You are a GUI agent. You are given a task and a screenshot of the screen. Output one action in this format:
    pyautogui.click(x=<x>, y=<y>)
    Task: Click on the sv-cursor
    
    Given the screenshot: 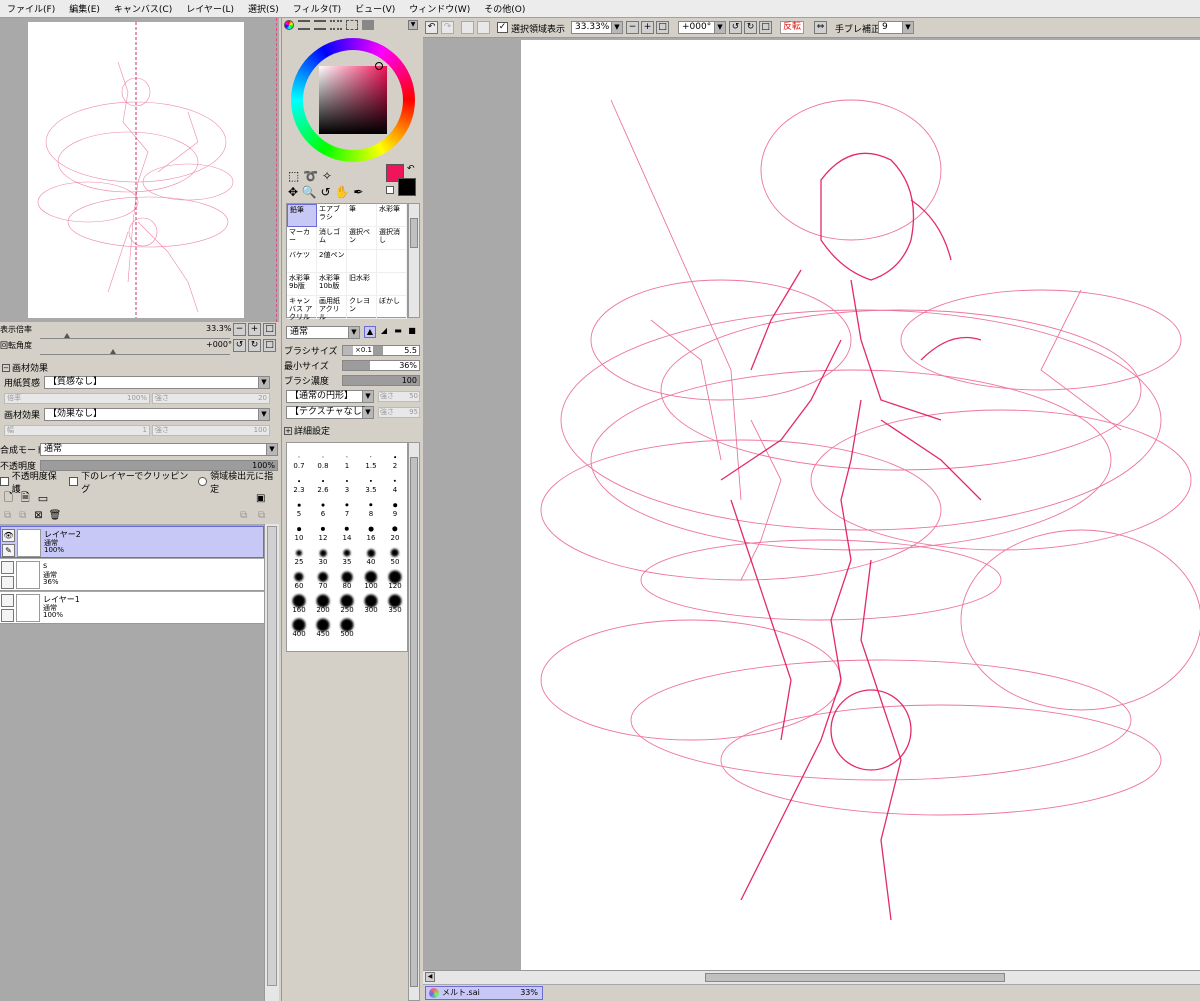 What is the action you would take?
    pyautogui.click(x=379, y=66)
    